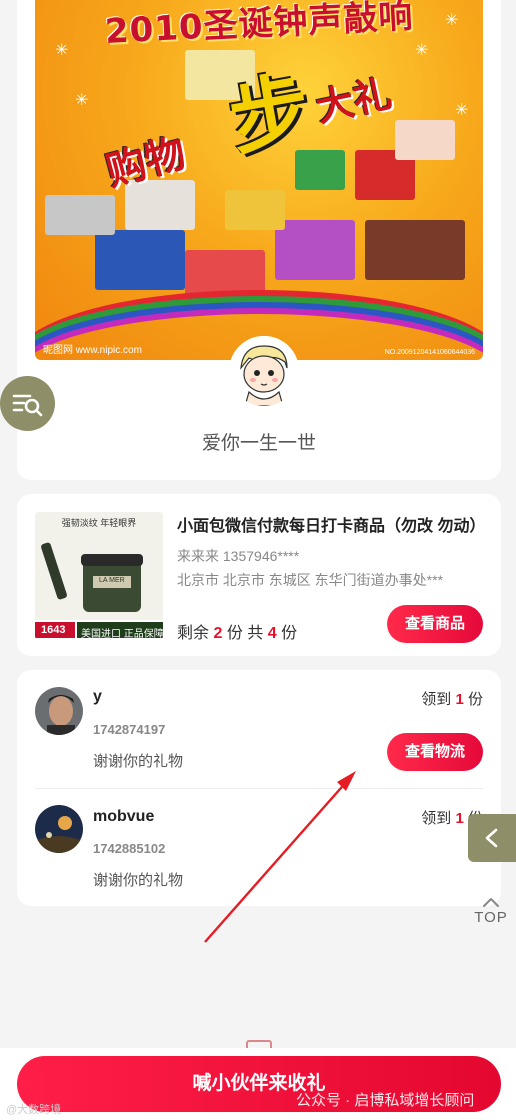 This screenshot has width=516, height=1120. What do you see at coordinates (238, 556) in the screenshot?
I see `product-seller: 来来来 1357946****` at bounding box center [238, 556].